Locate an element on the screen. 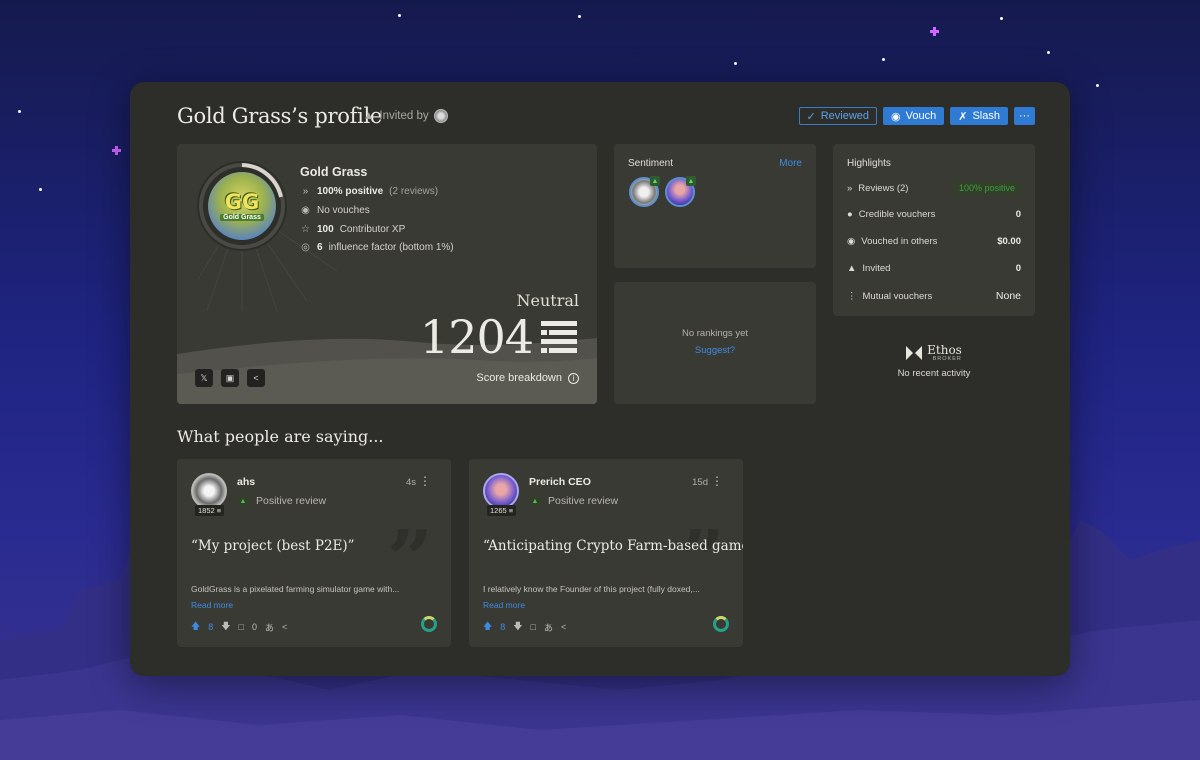  ethos-broker: Ethos BROKER No recent activity is located at coordinates (934, 361).